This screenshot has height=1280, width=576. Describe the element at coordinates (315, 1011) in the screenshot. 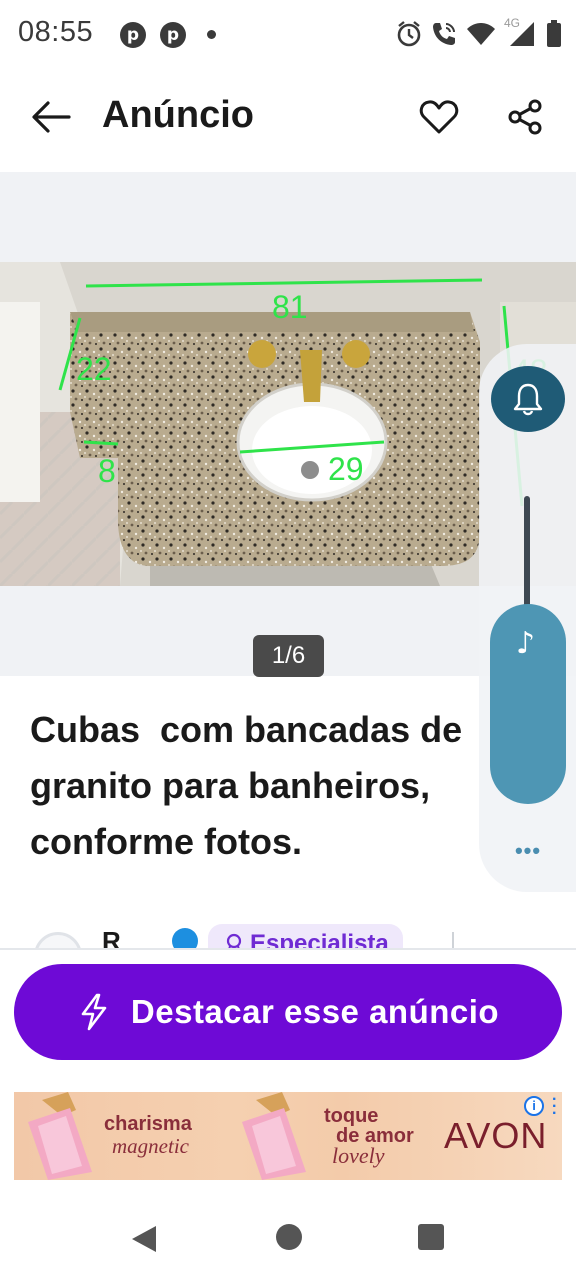

I see `highlight-ad-label: Destacar esse anúncio` at that location.